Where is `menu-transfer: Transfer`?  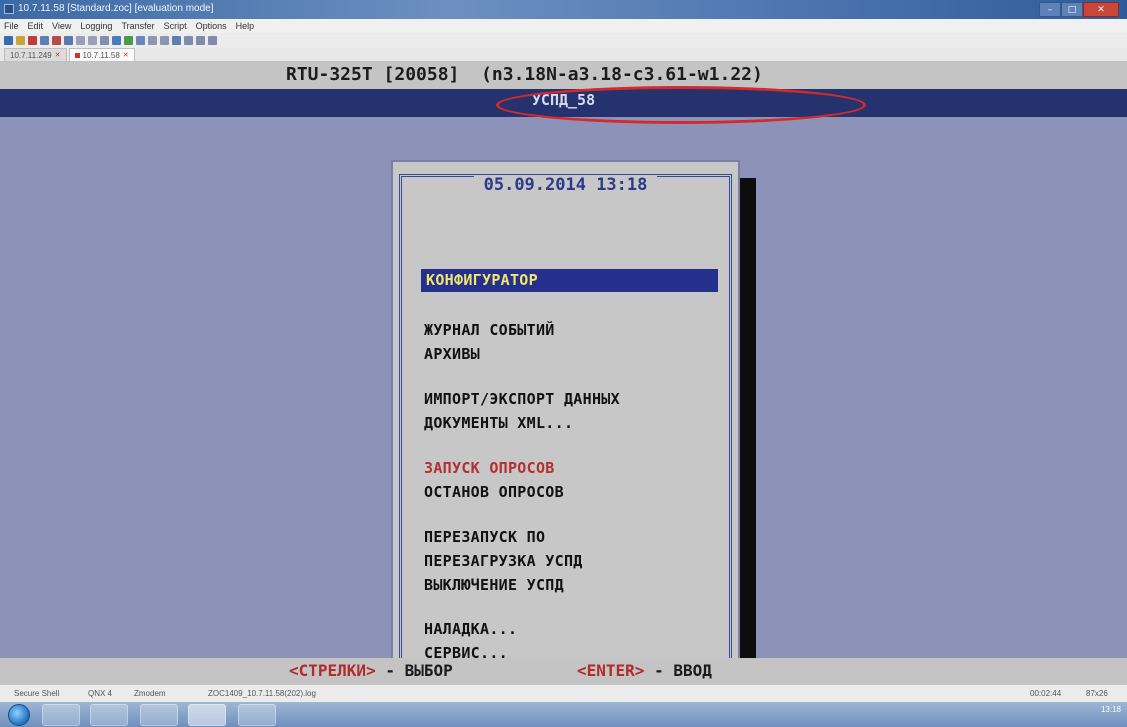
menu-transfer: Transfer is located at coordinates (137, 26).